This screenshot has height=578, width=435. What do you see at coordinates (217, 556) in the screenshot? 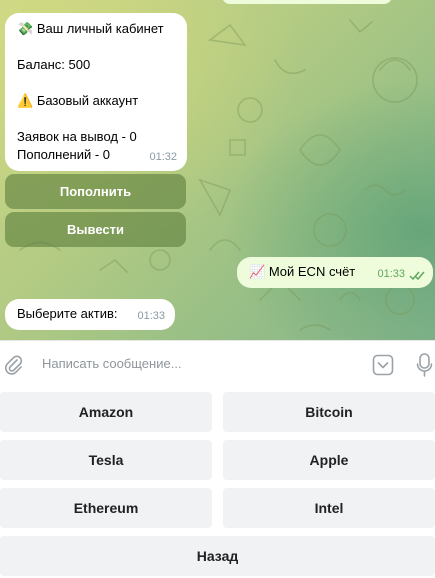
I see `back-button: Назад` at bounding box center [217, 556].